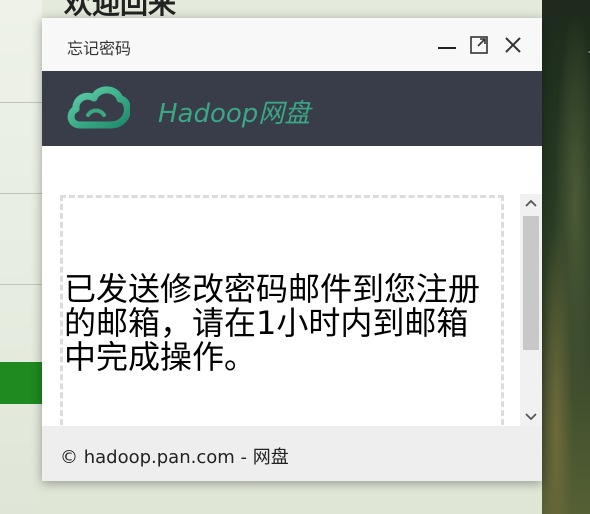 The width and height of the screenshot is (590, 514). What do you see at coordinates (566, 257) in the screenshot?
I see `background-forest-image` at bounding box center [566, 257].